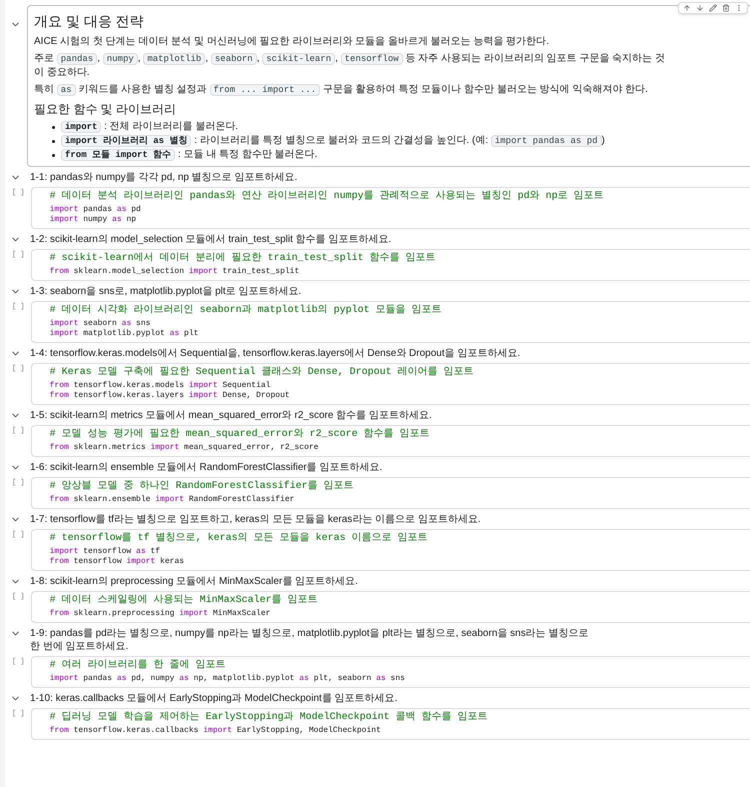 Image resolution: width=750 pixels, height=787 pixels. I want to click on code-cell: # tensorflow를 tf 별칭으로, keras의 모든 모듈을 keras 이름으로 임포트 import tensorflow as tf from tensorflow import keras, so click(390, 550).